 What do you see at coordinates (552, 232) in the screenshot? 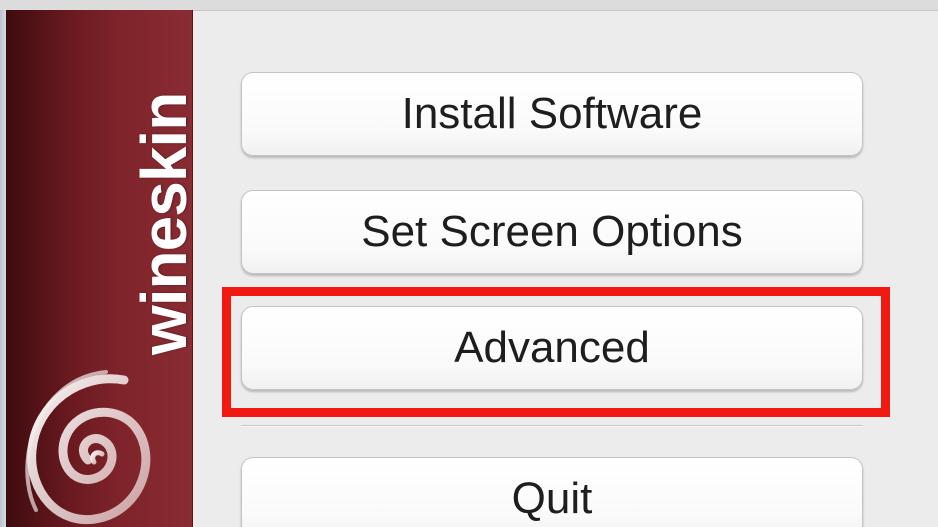
I see `set-screen-options-button: Set Screen Options` at bounding box center [552, 232].